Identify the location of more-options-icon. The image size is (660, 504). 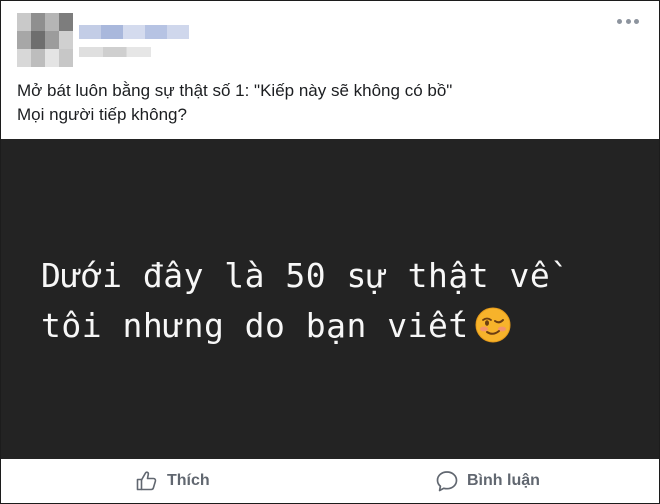
(628, 22).